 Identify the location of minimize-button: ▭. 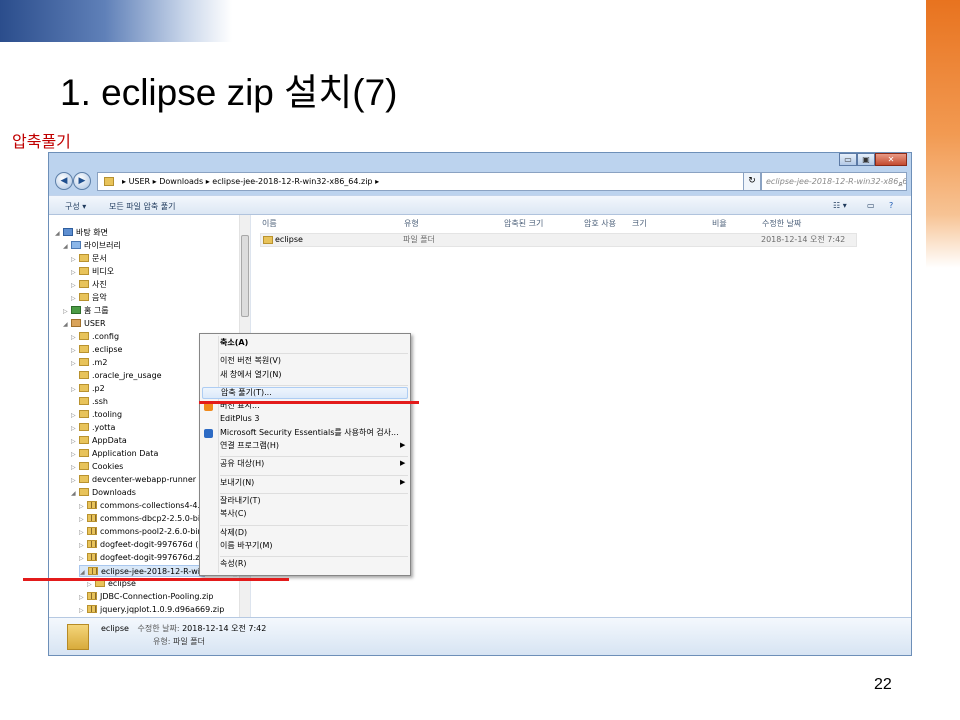
(848, 159).